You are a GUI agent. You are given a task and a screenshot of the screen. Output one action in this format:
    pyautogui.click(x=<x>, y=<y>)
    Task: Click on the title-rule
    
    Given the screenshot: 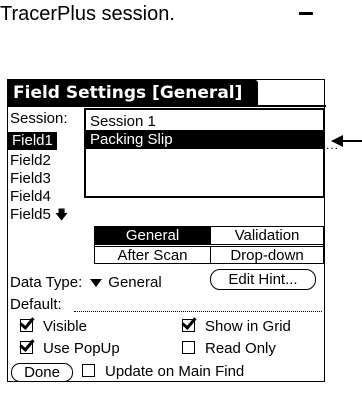 What is the action you would take?
    pyautogui.click(x=167, y=106)
    